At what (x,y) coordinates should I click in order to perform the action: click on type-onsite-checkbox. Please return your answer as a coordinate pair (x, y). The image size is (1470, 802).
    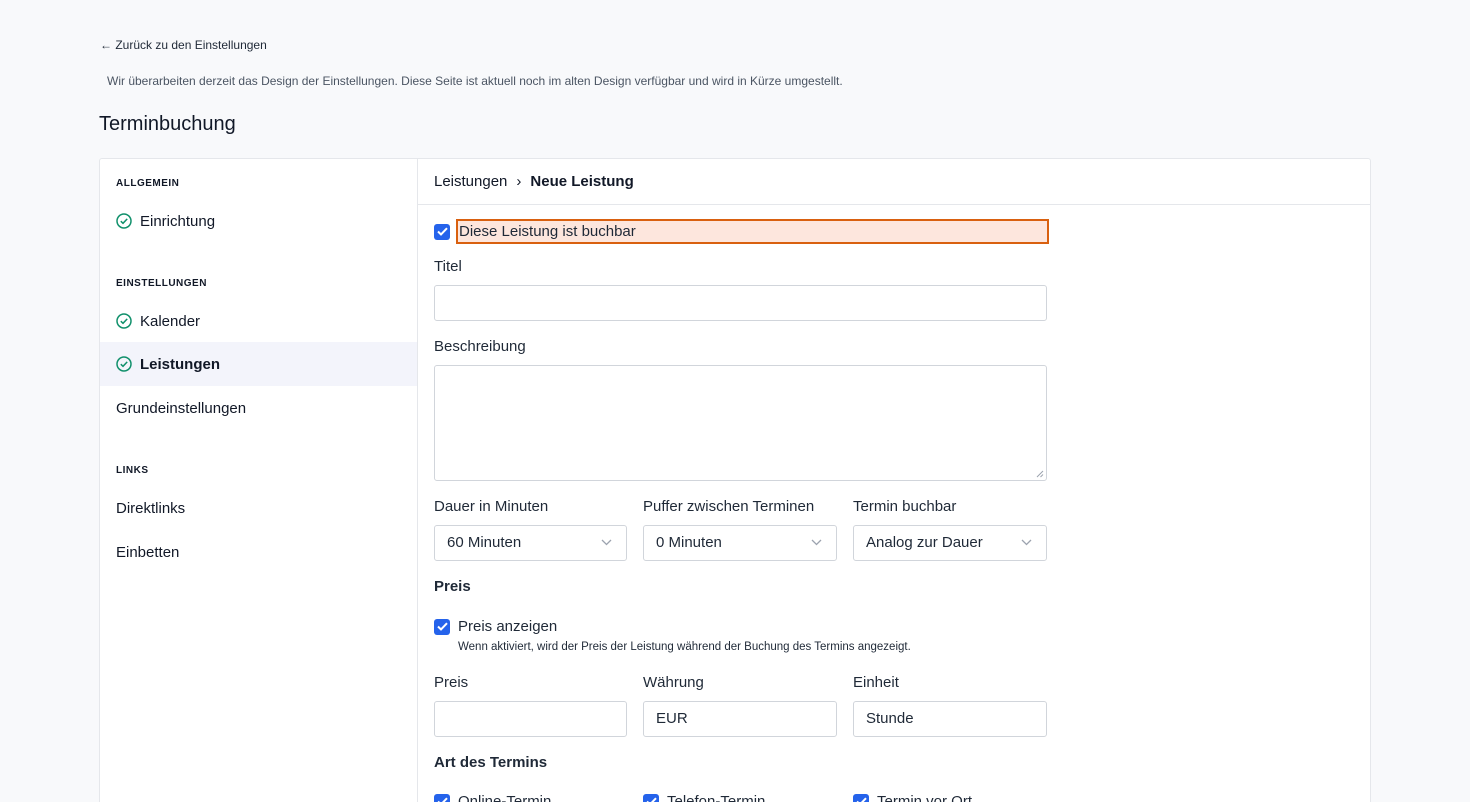
    Looking at the image, I should click on (861, 797).